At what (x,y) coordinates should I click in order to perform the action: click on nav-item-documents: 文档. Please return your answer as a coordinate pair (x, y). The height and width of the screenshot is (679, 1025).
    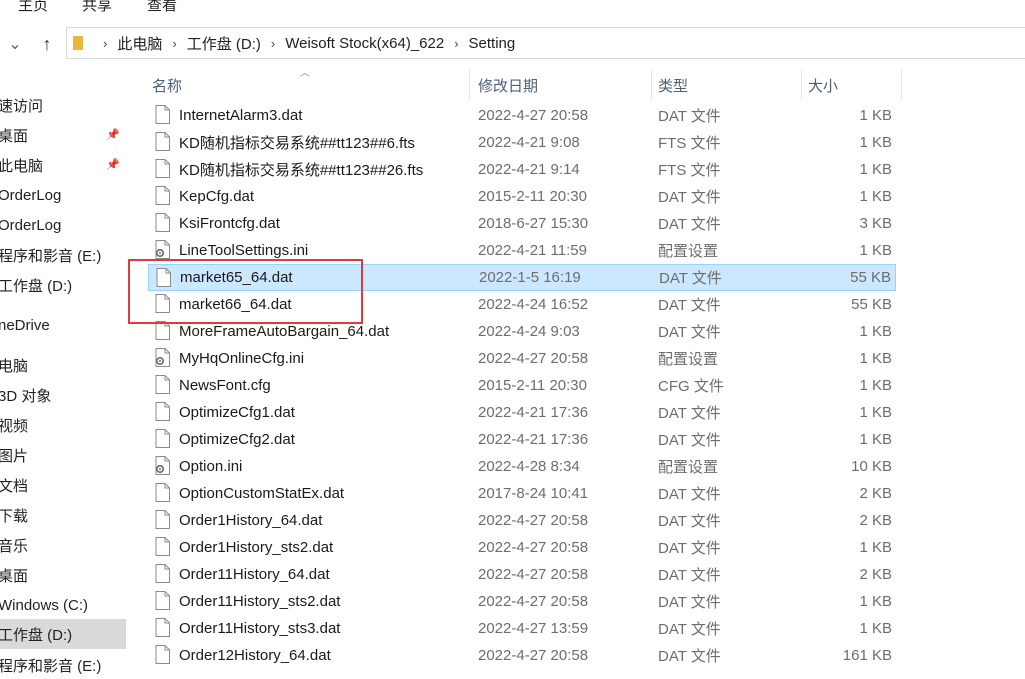
    Looking at the image, I should click on (63, 485).